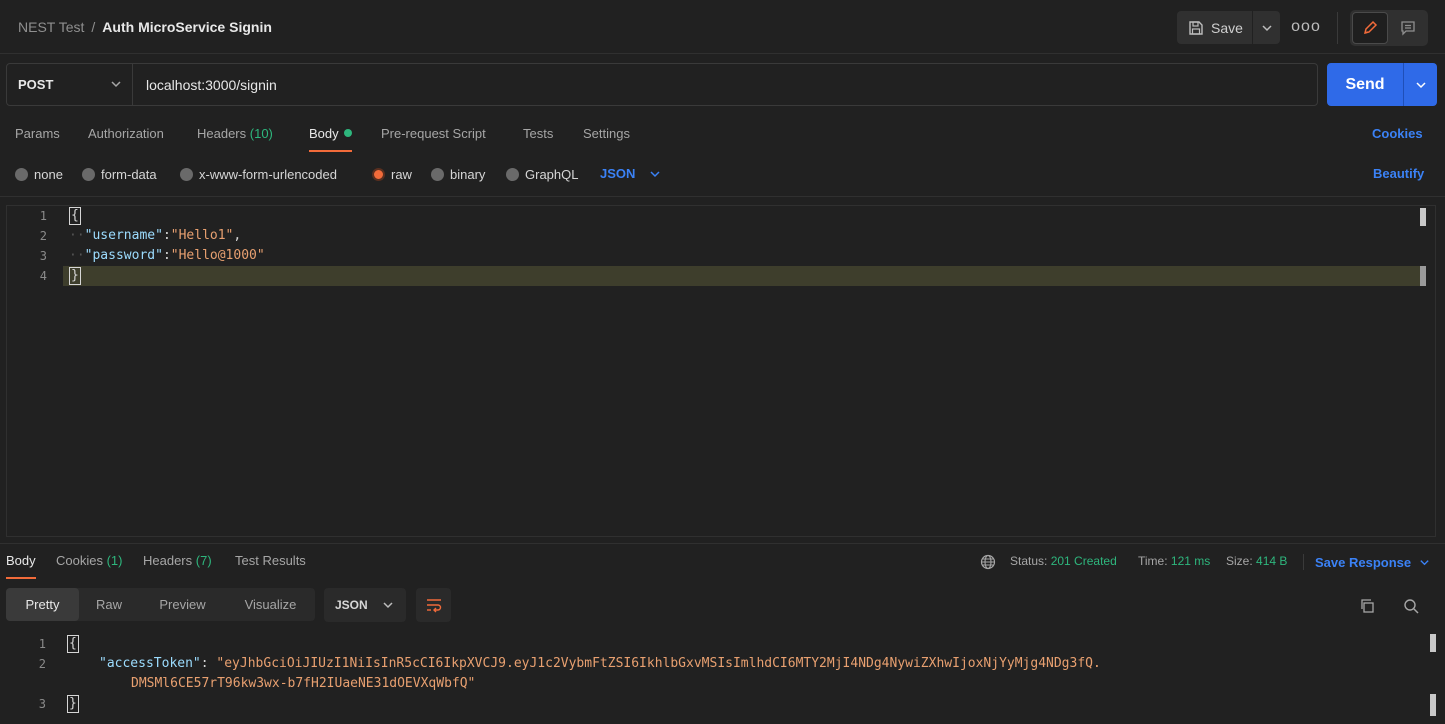 The image size is (1445, 724). Describe the element at coordinates (42, 704) in the screenshot. I see `line-number: 3` at that location.